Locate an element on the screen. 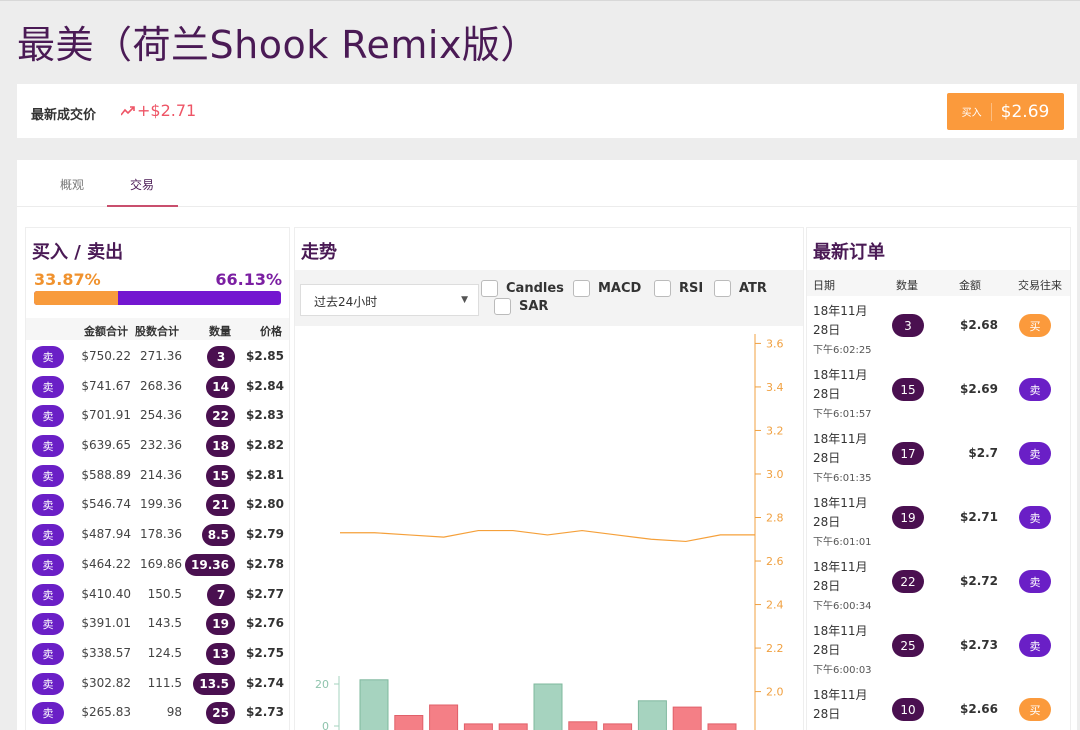 The image size is (1080, 730). indicator-rsi: RSI is located at coordinates (678, 288).